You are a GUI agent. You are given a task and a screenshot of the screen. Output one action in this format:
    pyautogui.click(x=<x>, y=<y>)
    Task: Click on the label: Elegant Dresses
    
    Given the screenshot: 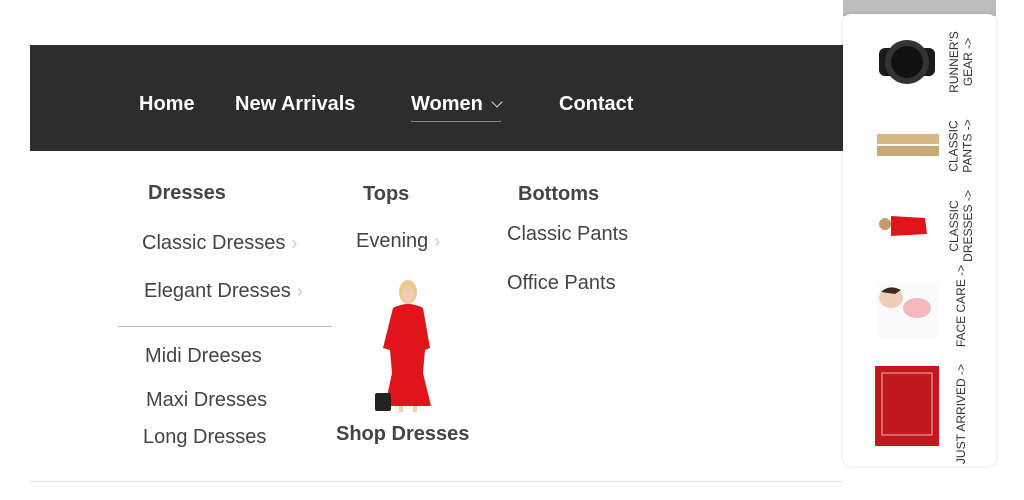 What is the action you would take?
    pyautogui.click(x=217, y=291)
    